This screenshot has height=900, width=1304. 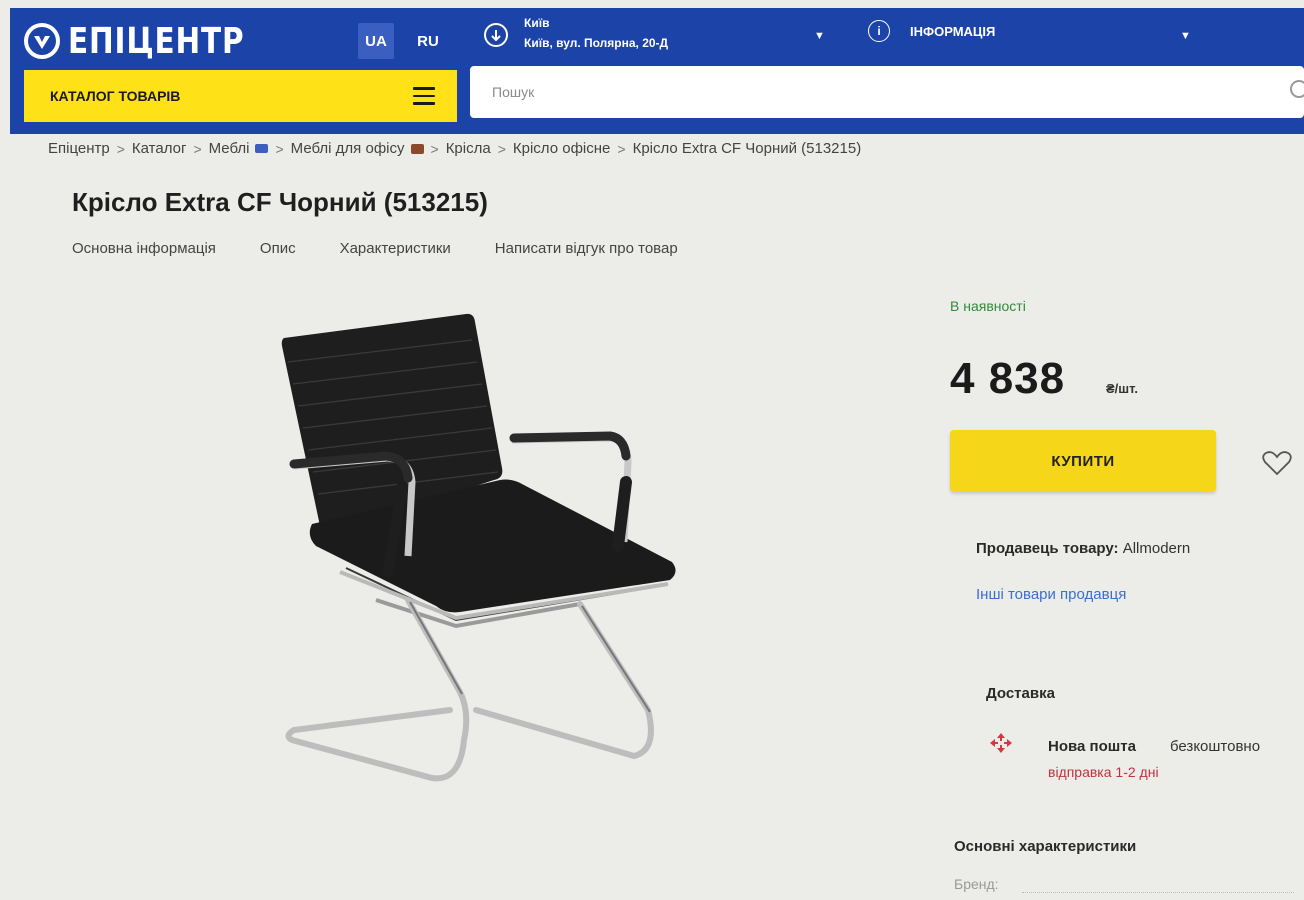 What do you see at coordinates (1158, 892) in the screenshot?
I see `brand-divider` at bounding box center [1158, 892].